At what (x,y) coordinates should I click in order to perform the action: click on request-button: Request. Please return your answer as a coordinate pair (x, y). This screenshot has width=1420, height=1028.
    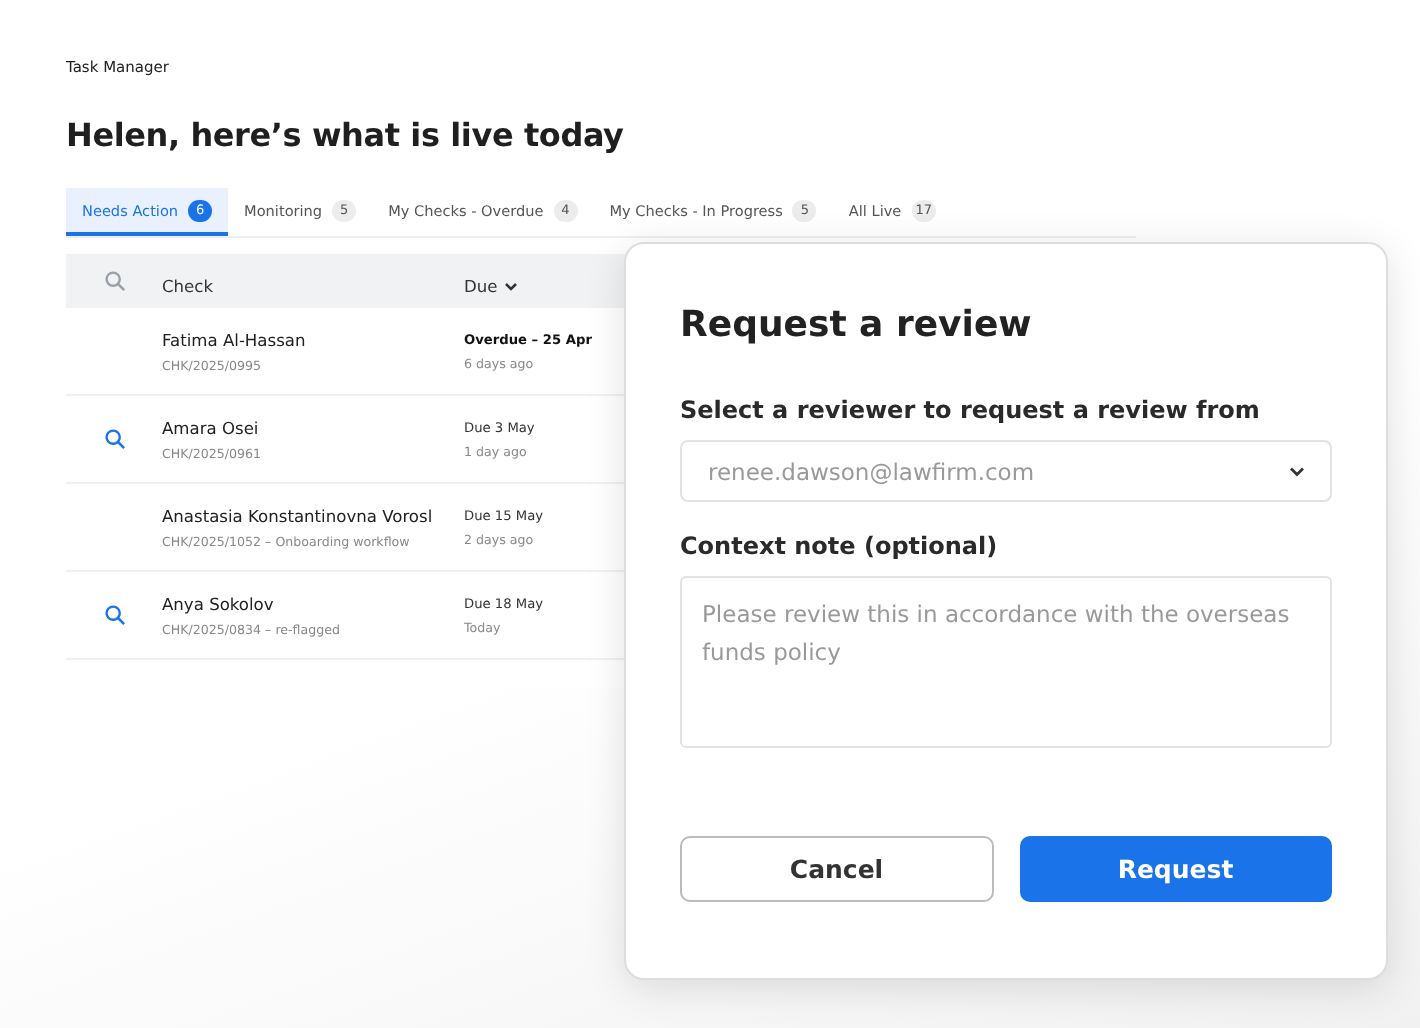
    Looking at the image, I should click on (1175, 869).